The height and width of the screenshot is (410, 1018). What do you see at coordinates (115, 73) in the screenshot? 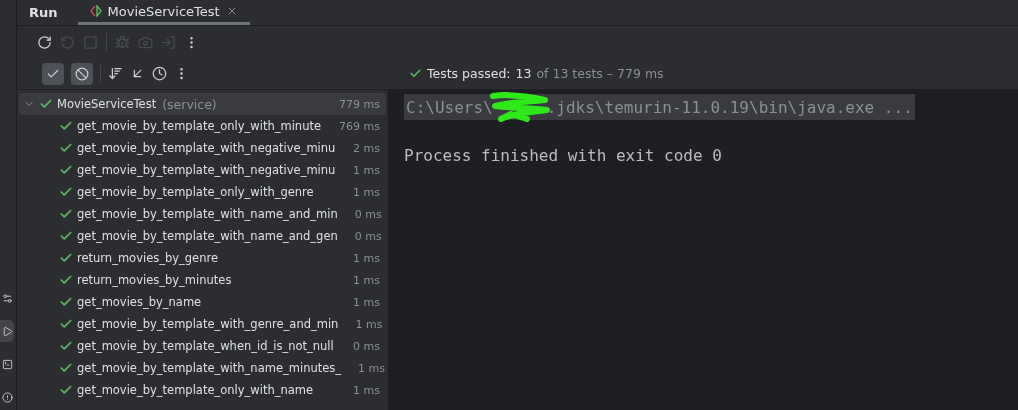
I see `sort-icon` at bounding box center [115, 73].